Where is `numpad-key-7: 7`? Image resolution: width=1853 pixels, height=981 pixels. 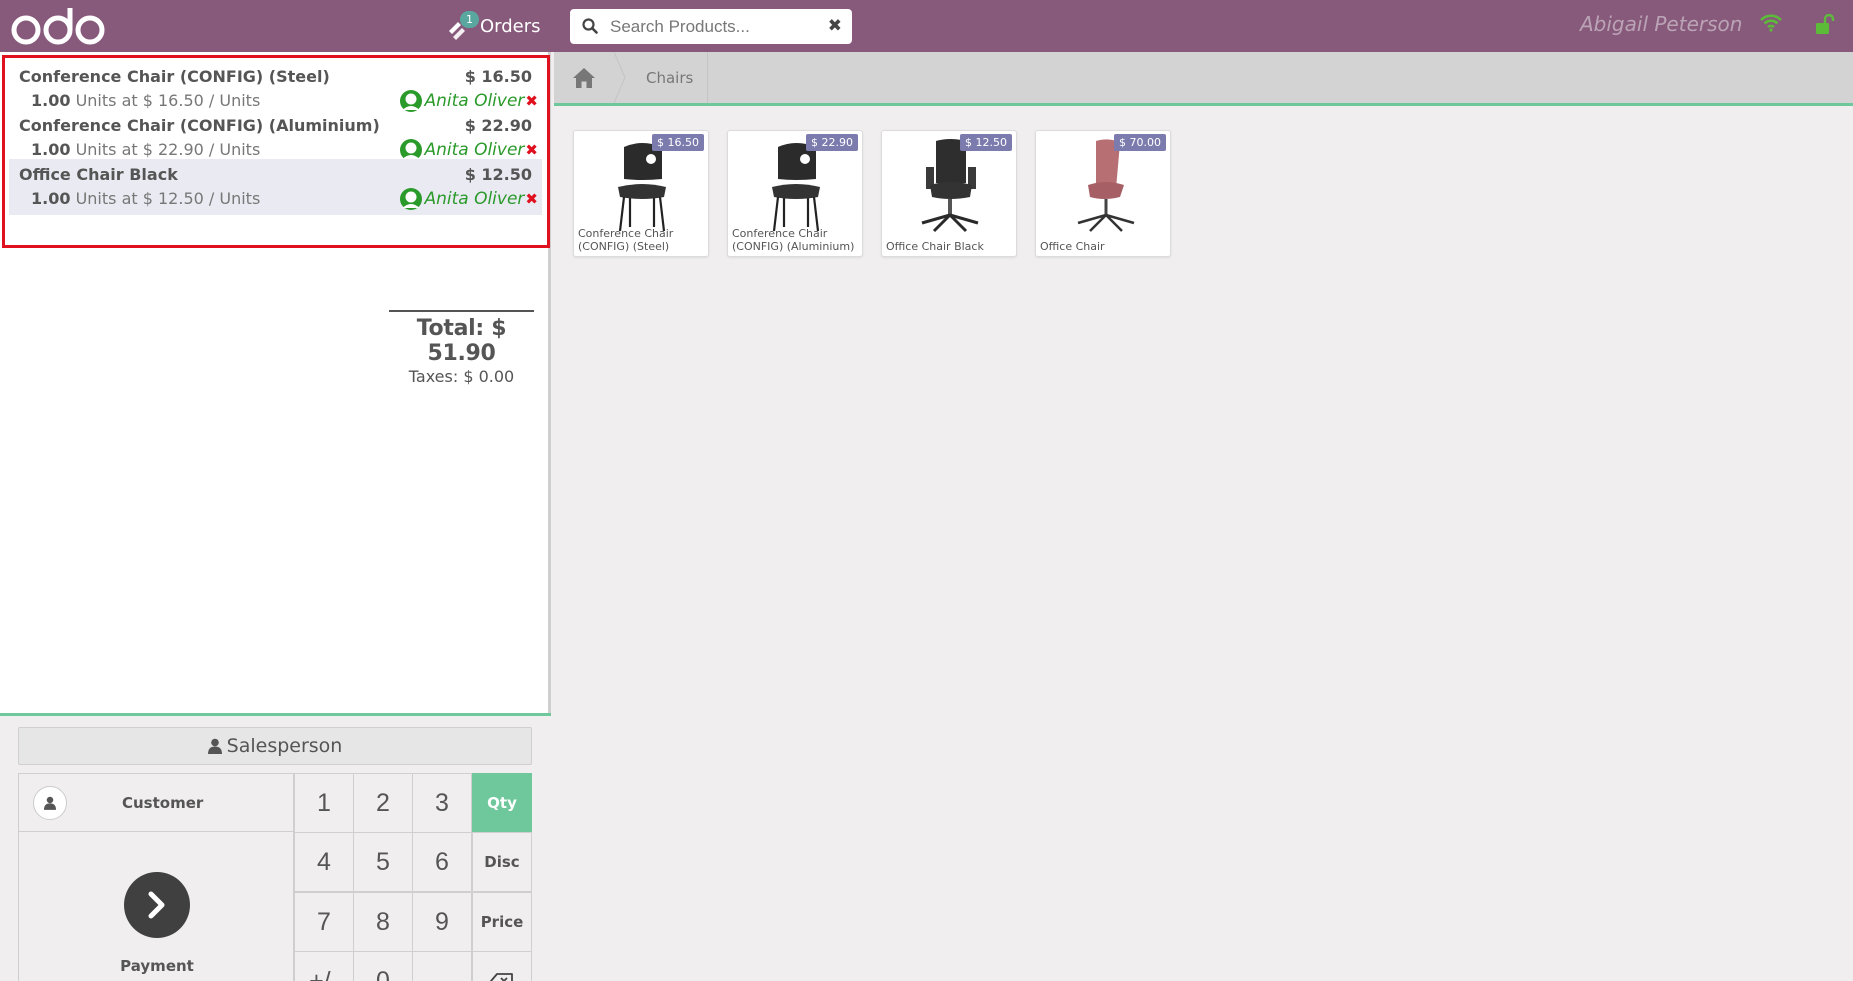 numpad-key-7: 7 is located at coordinates (324, 922).